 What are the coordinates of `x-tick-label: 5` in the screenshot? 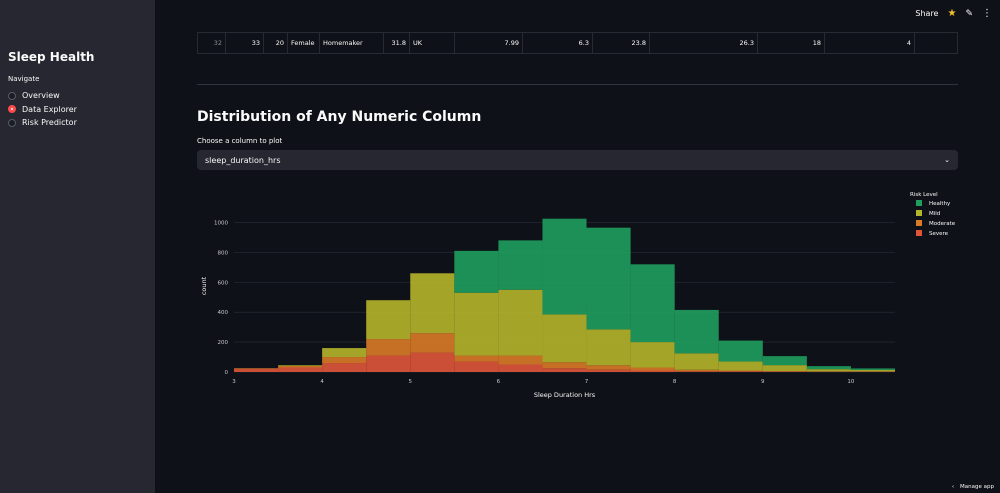 It's located at (411, 382).